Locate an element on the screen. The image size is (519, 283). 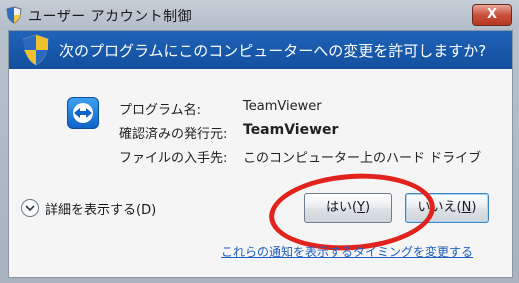
close-button: X is located at coordinates (492, 15).